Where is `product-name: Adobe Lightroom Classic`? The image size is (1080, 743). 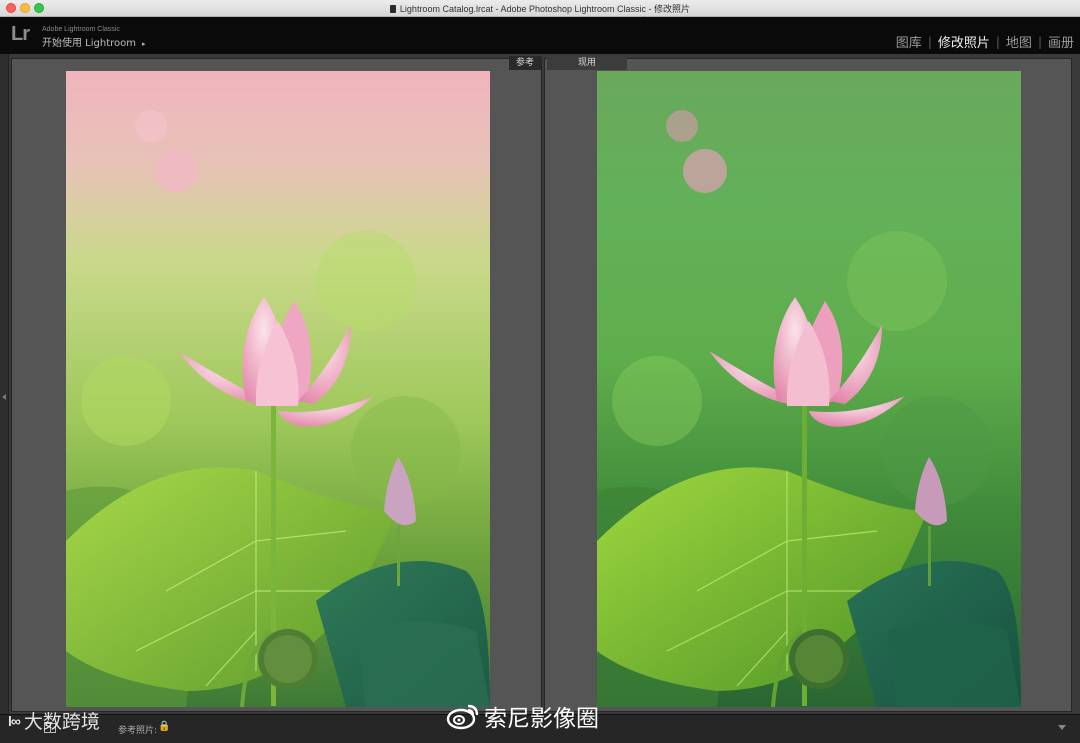 product-name: Adobe Lightroom Classic is located at coordinates (81, 29).